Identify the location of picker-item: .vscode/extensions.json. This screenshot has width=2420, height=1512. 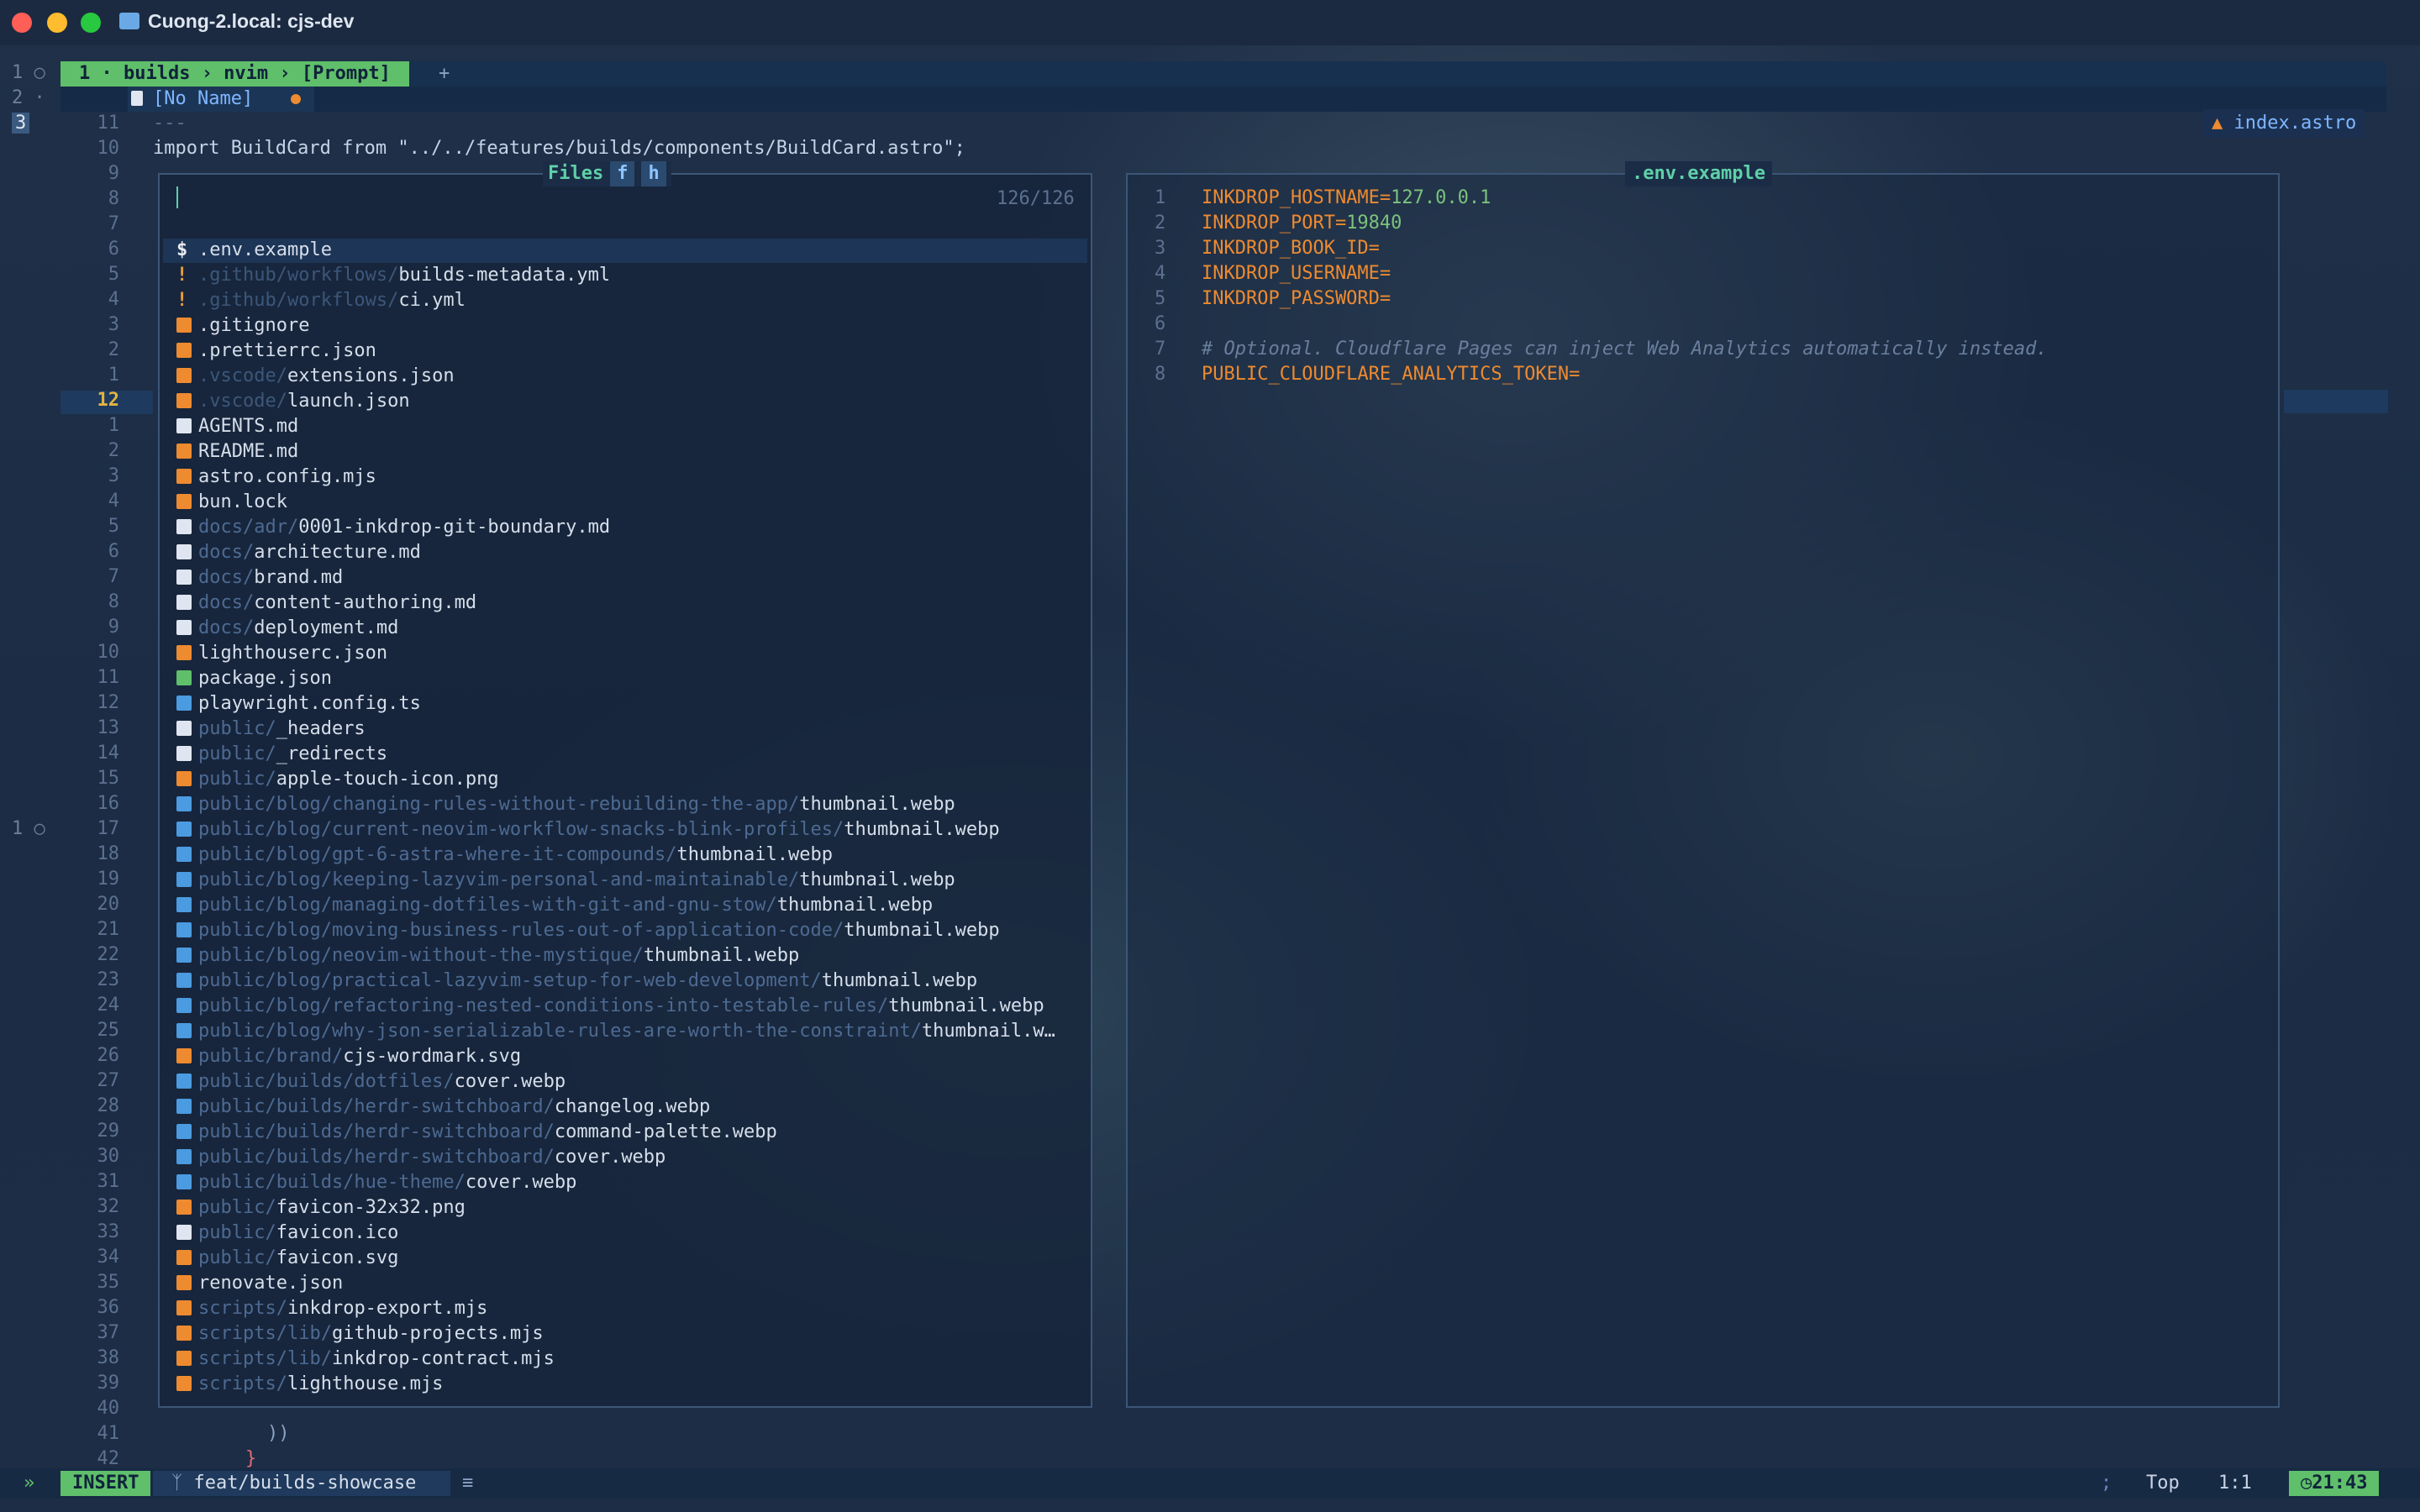
(315, 376).